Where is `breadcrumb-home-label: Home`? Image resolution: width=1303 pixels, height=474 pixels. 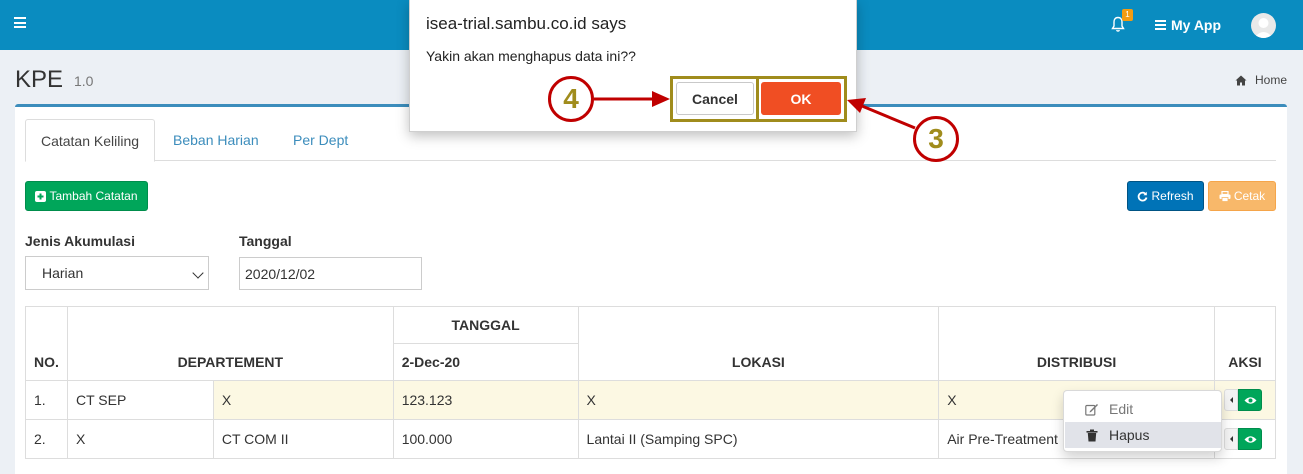
breadcrumb-home-label: Home is located at coordinates (1271, 80).